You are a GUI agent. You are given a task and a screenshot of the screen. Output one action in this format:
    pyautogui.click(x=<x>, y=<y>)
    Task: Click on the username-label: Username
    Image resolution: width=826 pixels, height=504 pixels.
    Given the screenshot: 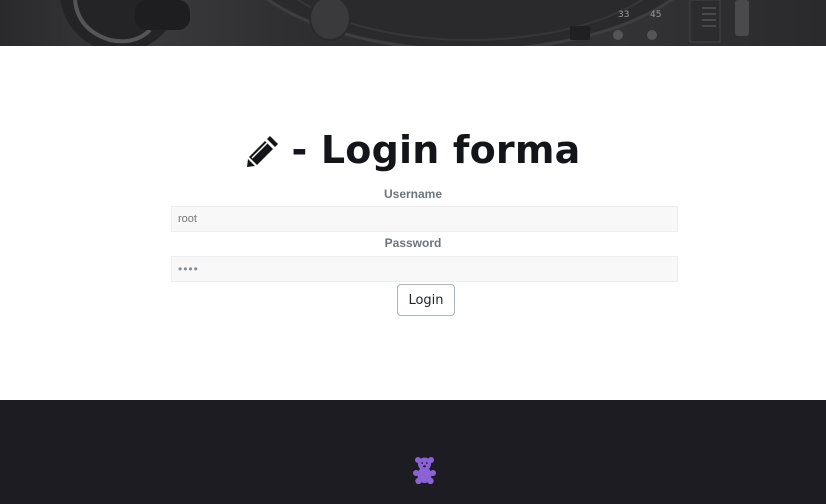 What is the action you would take?
    pyautogui.click(x=413, y=194)
    